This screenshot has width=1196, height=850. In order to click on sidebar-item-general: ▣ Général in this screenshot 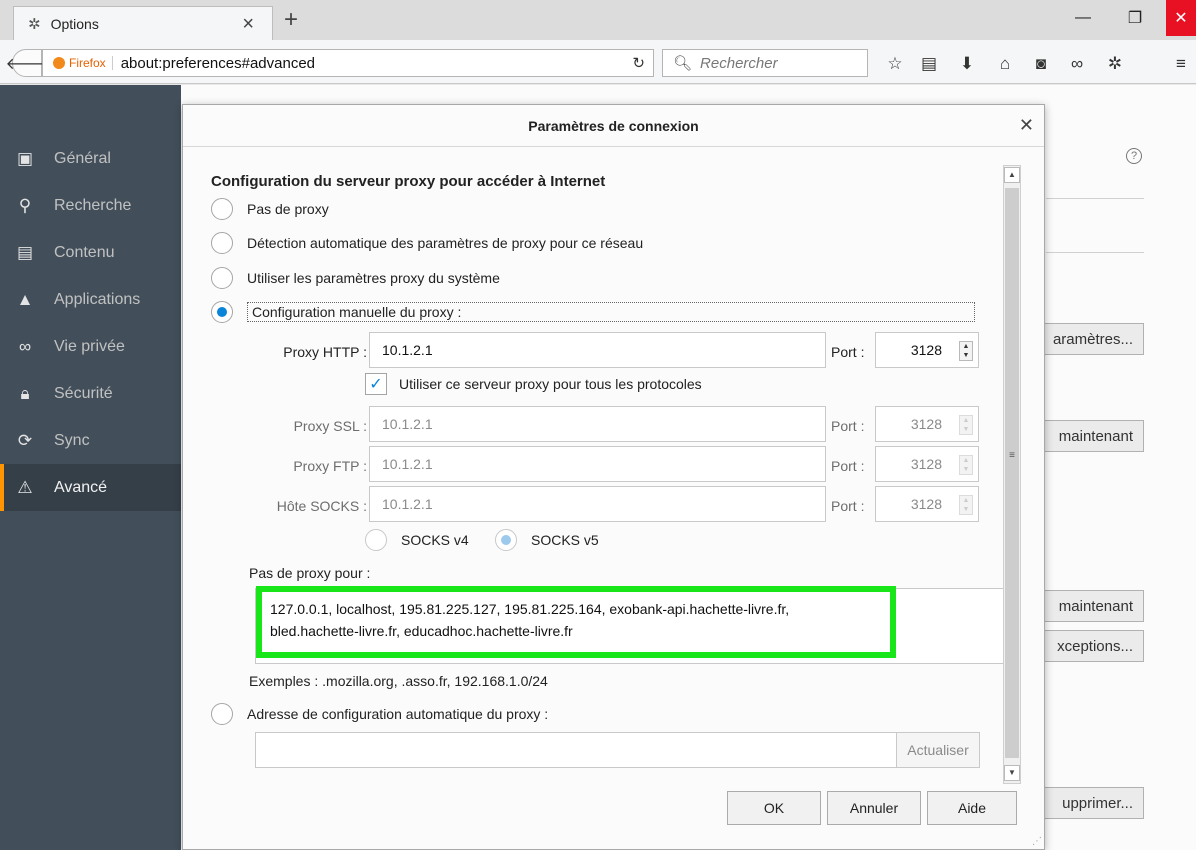, I will do `click(90, 158)`.